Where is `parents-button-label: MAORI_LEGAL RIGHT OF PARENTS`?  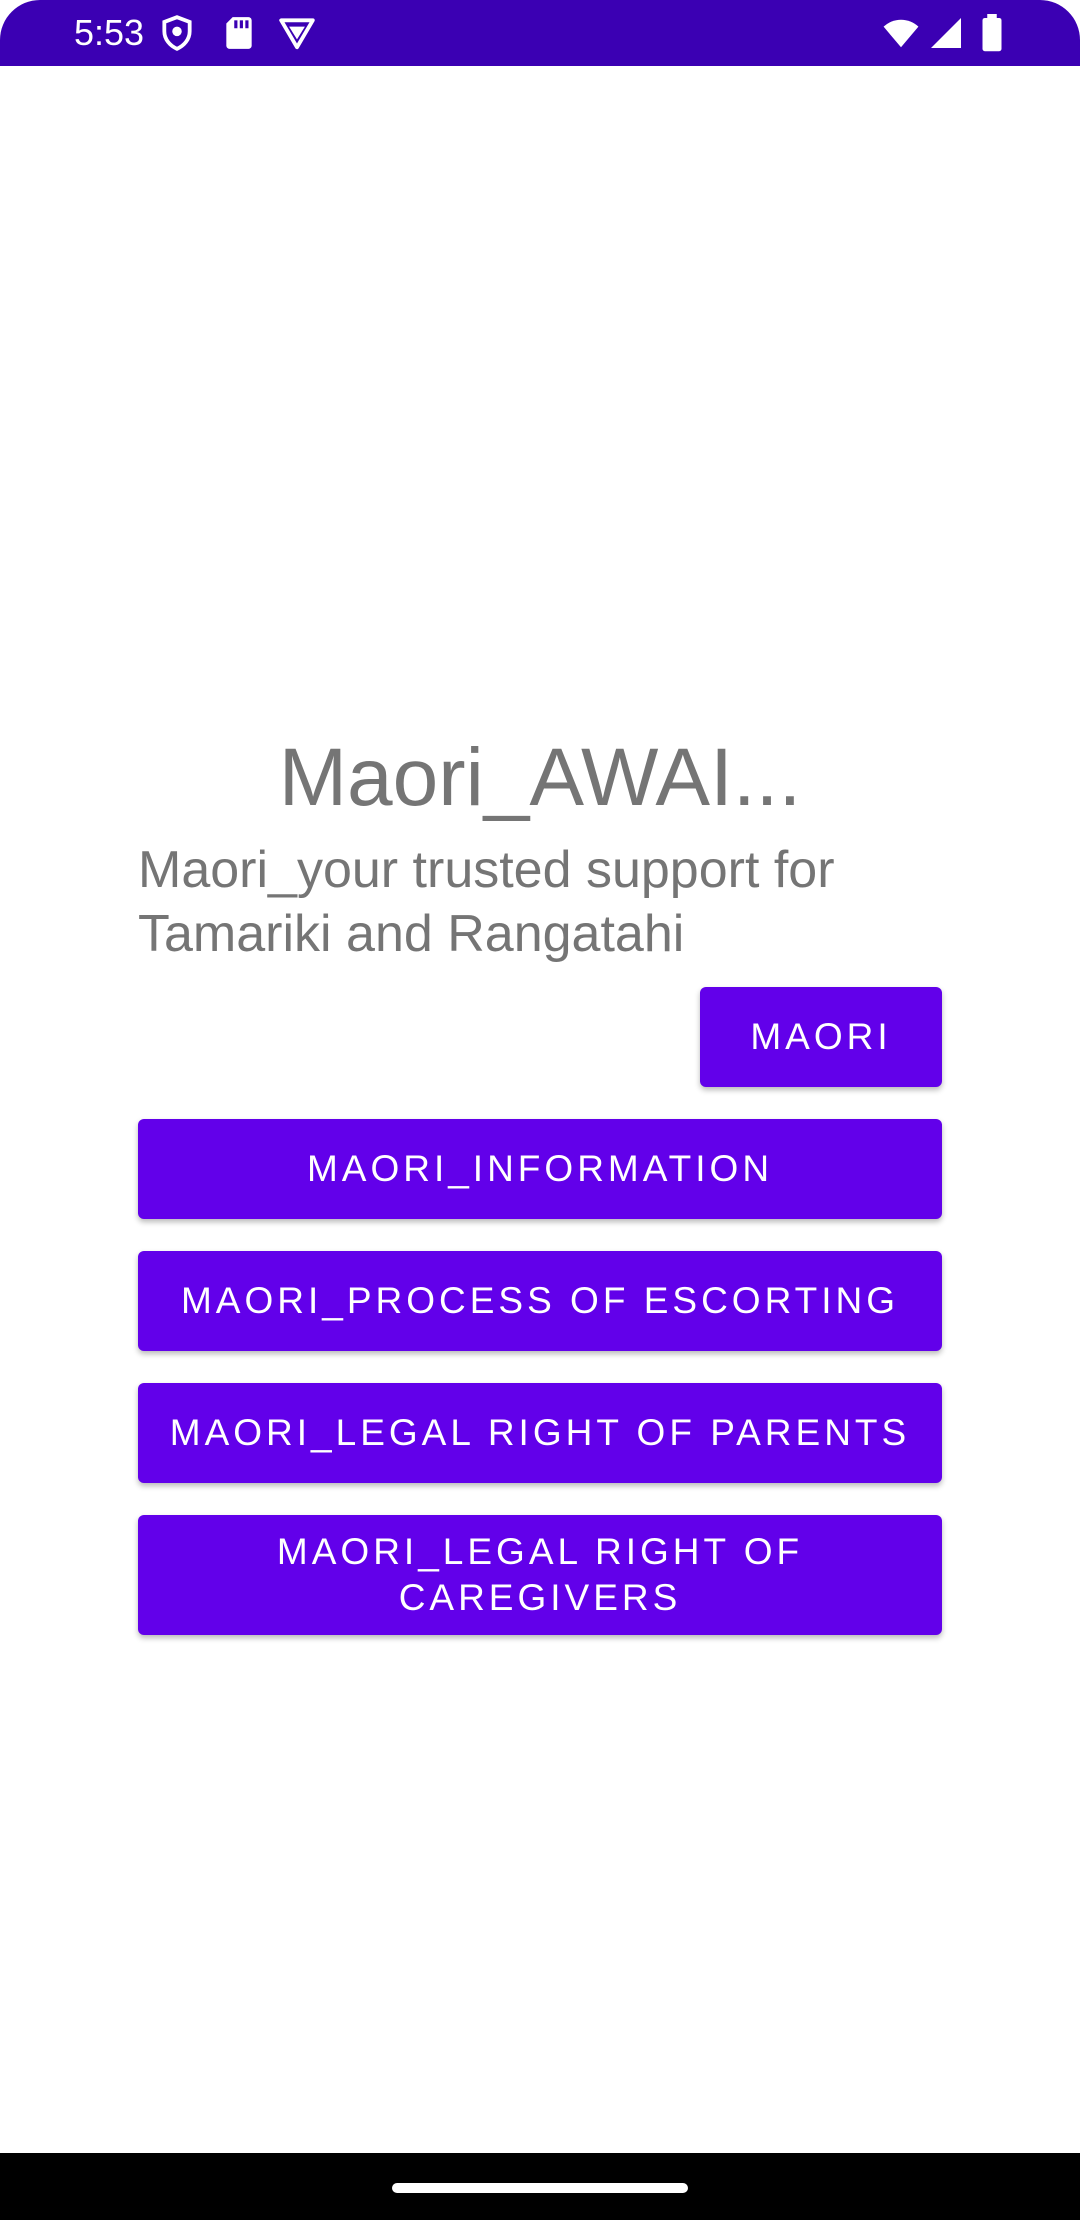 parents-button-label: MAORI_LEGAL RIGHT OF PARENTS is located at coordinates (540, 1432).